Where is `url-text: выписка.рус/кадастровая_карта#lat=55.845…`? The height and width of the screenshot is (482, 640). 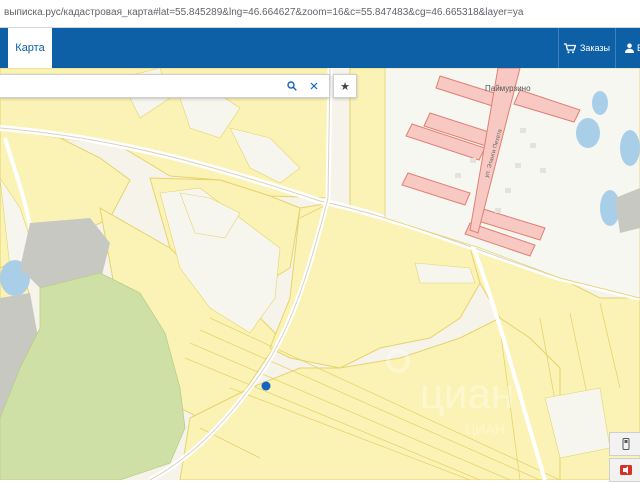 url-text: выписка.рус/кадастровая_карта#lat=55.845… is located at coordinates (263, 12).